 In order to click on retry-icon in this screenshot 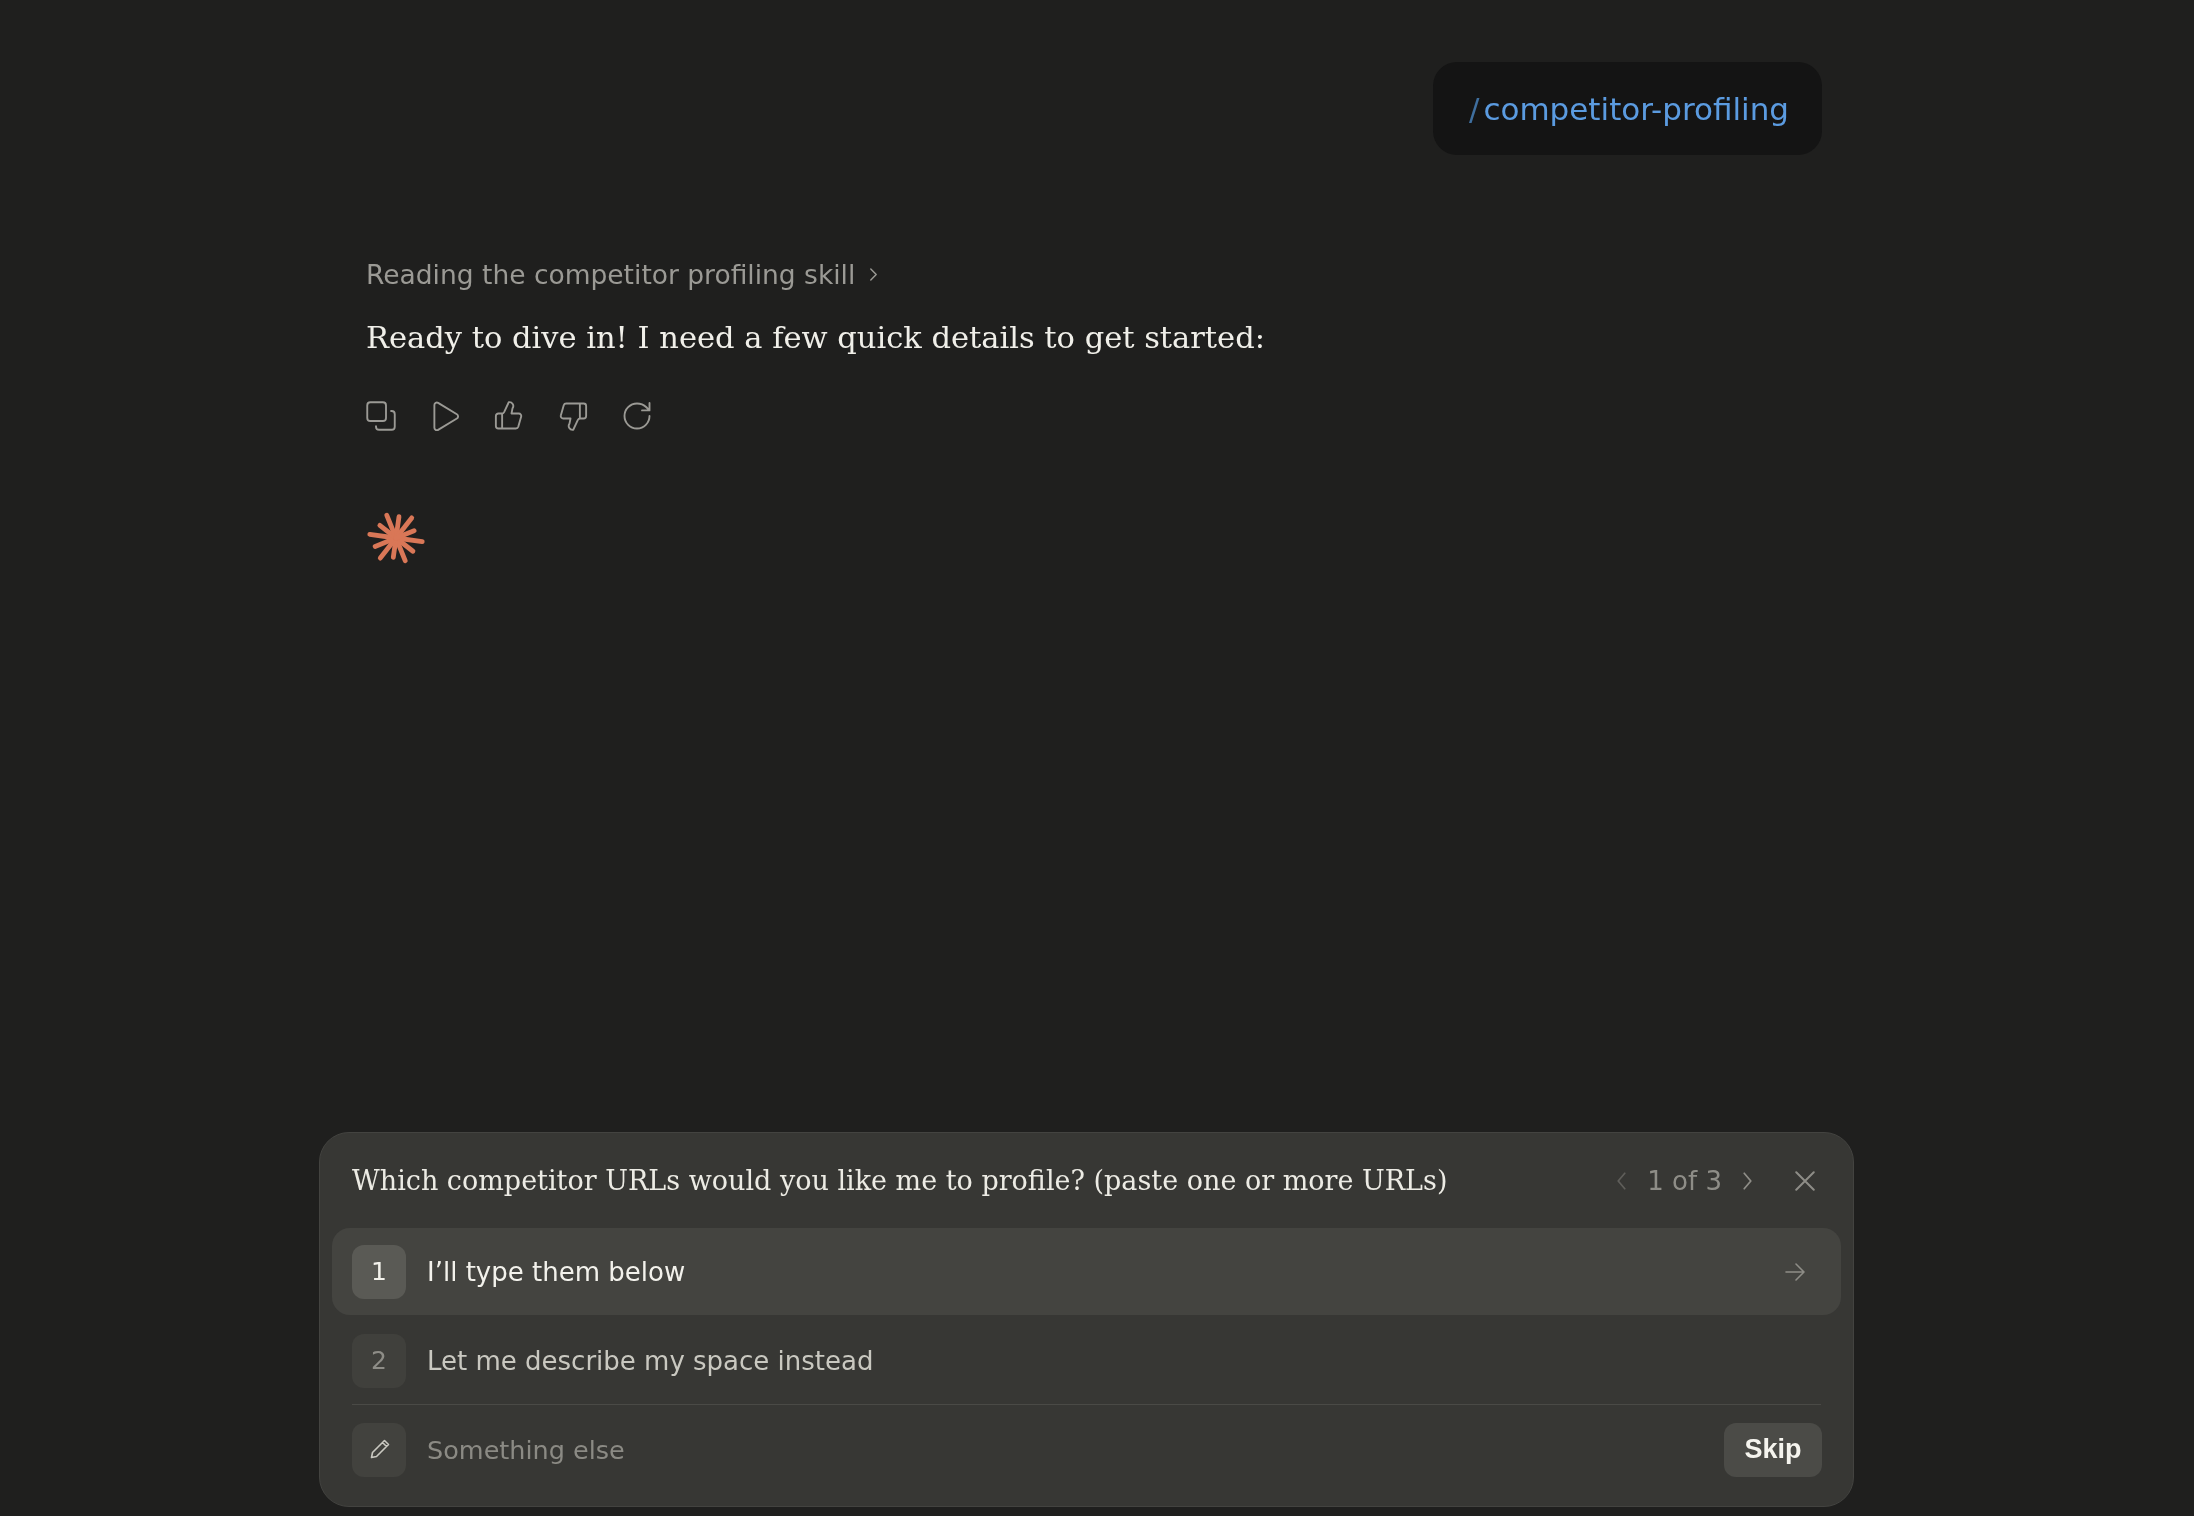, I will do `click(637, 416)`.